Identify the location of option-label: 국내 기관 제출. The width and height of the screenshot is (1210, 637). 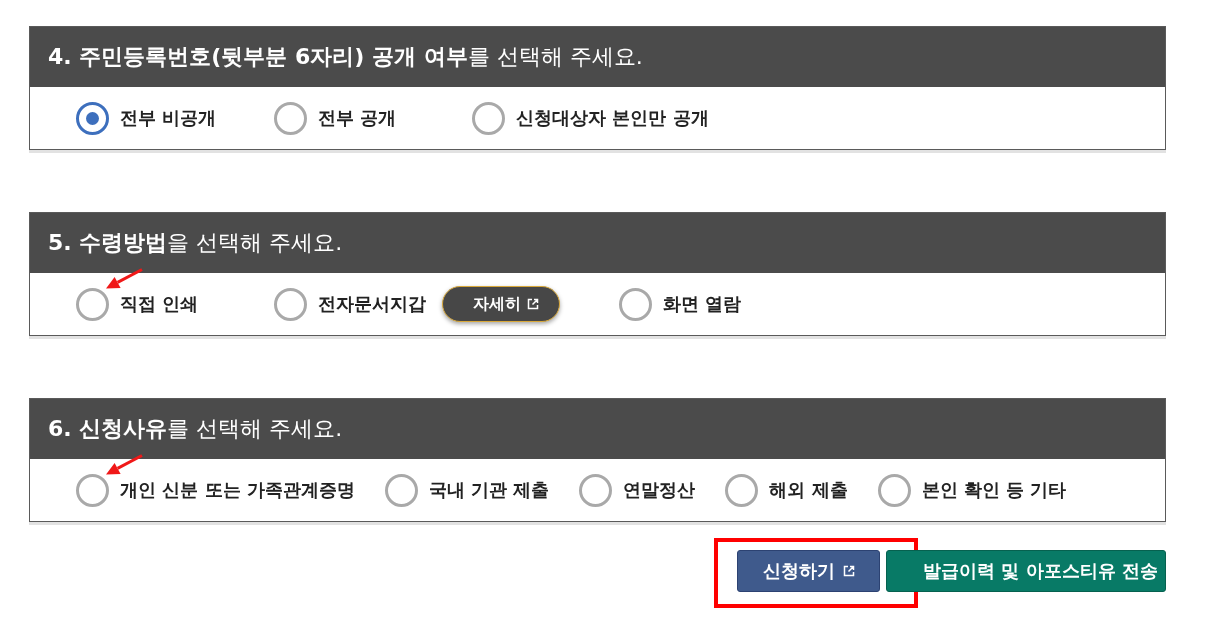
(489, 490).